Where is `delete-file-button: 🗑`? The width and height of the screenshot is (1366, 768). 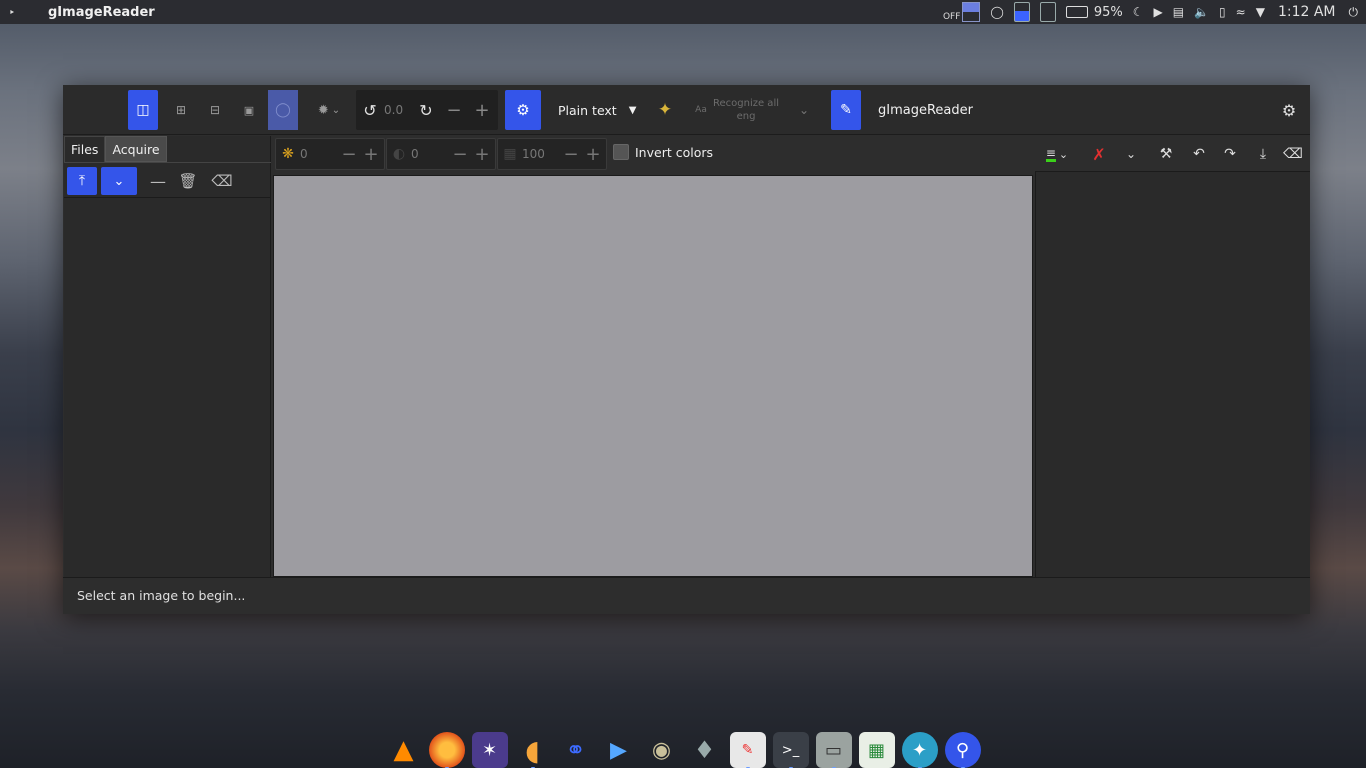 delete-file-button: 🗑 is located at coordinates (188, 181).